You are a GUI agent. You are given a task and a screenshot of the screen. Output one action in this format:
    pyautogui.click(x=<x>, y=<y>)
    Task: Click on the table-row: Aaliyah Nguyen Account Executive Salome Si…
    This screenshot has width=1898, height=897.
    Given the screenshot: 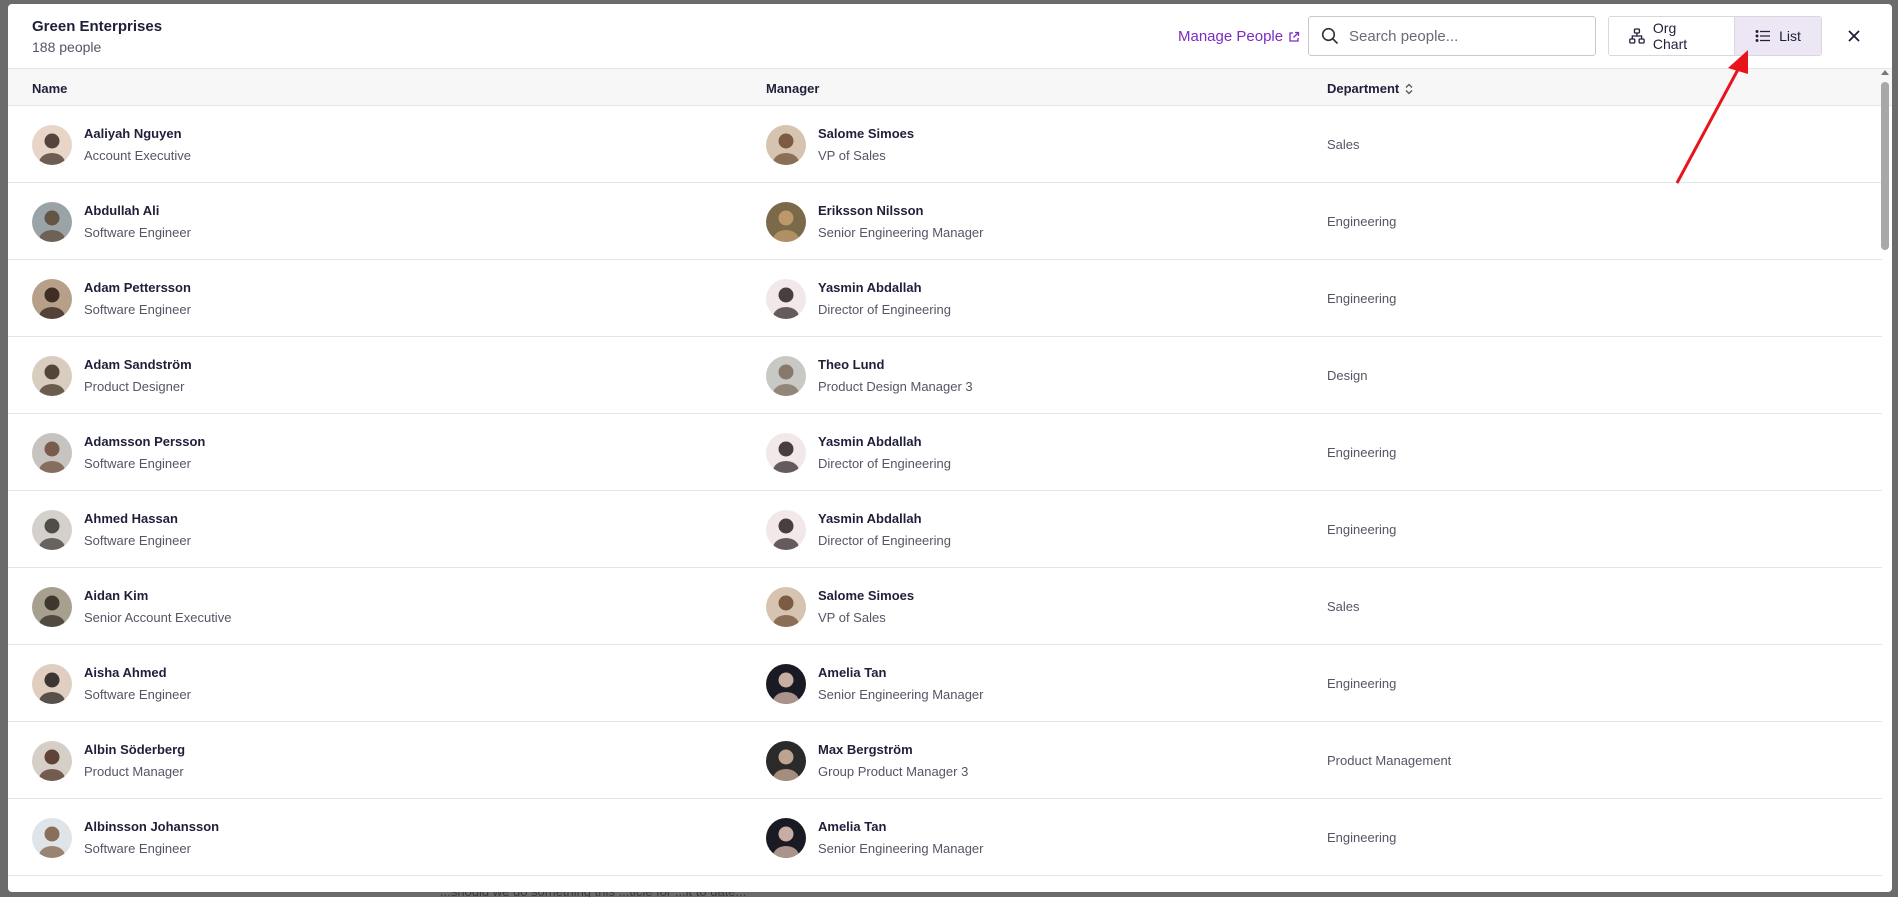 What is the action you would take?
    pyautogui.click(x=945, y=144)
    